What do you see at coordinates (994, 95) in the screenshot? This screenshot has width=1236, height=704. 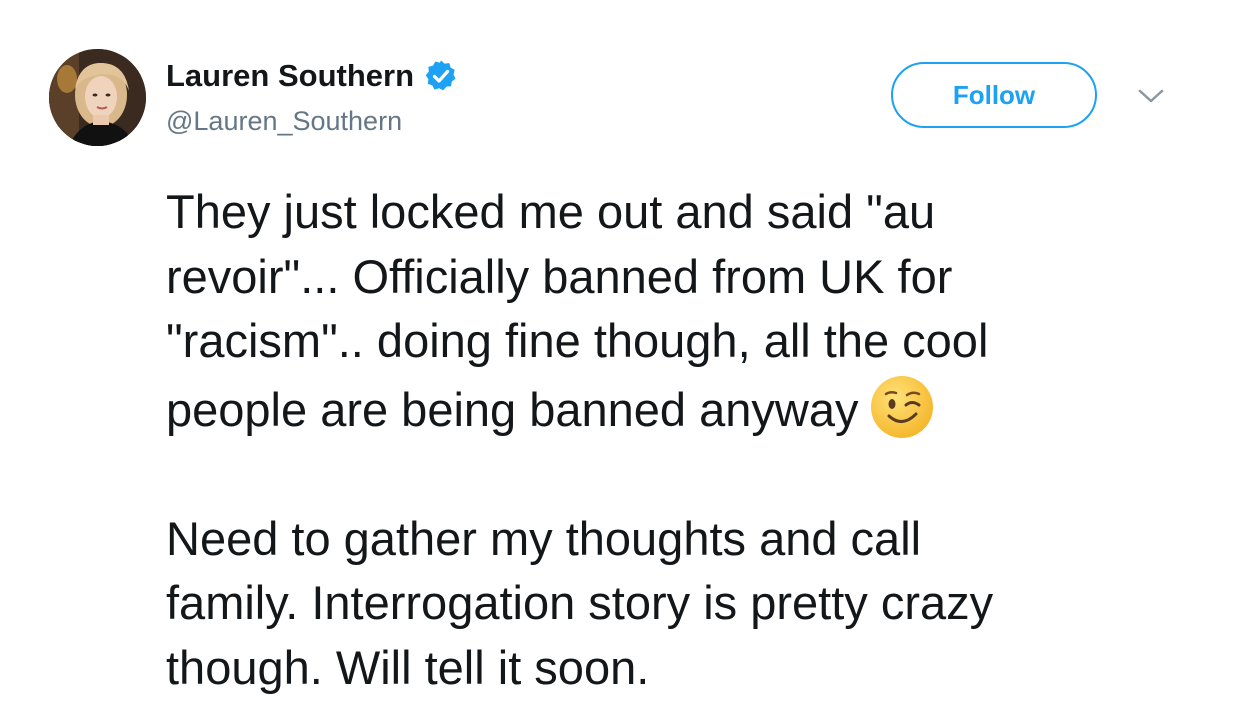 I see `follow-button: Follow` at bounding box center [994, 95].